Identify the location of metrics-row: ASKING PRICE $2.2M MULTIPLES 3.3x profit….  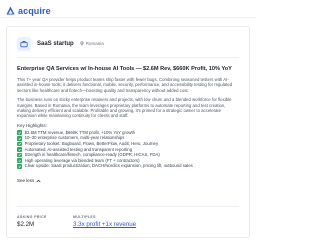
(128, 217).